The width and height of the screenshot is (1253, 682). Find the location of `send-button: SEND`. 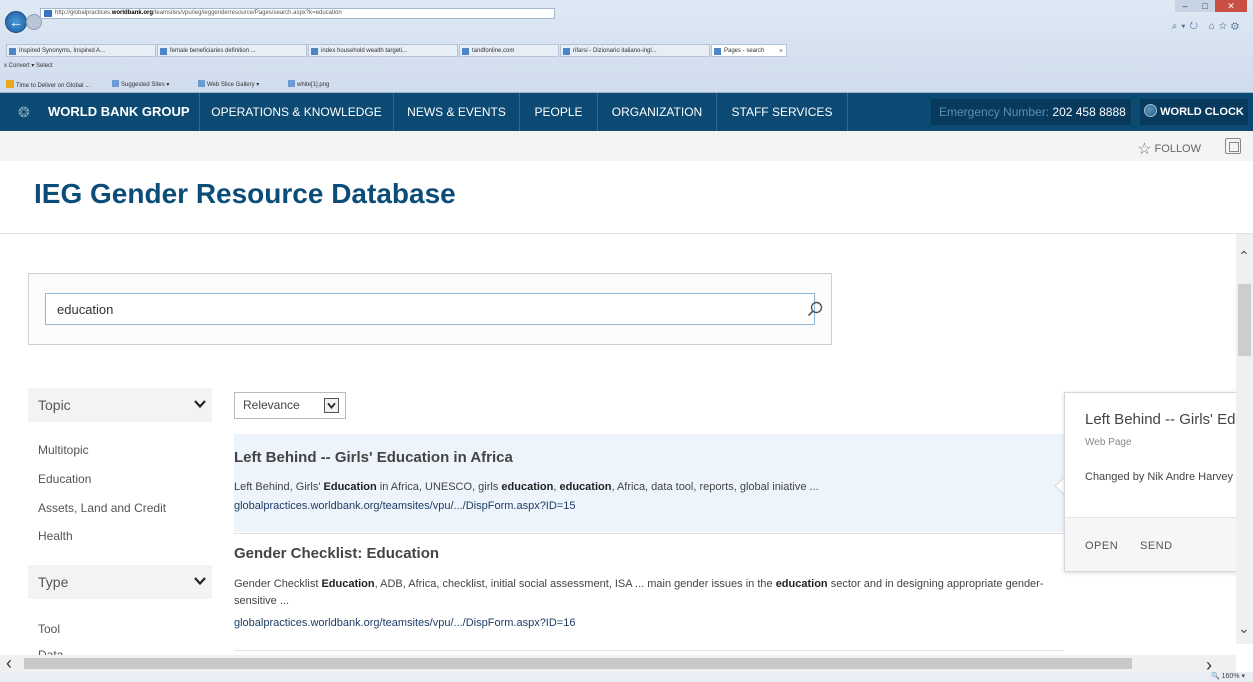

send-button: SEND is located at coordinates (1156, 546).